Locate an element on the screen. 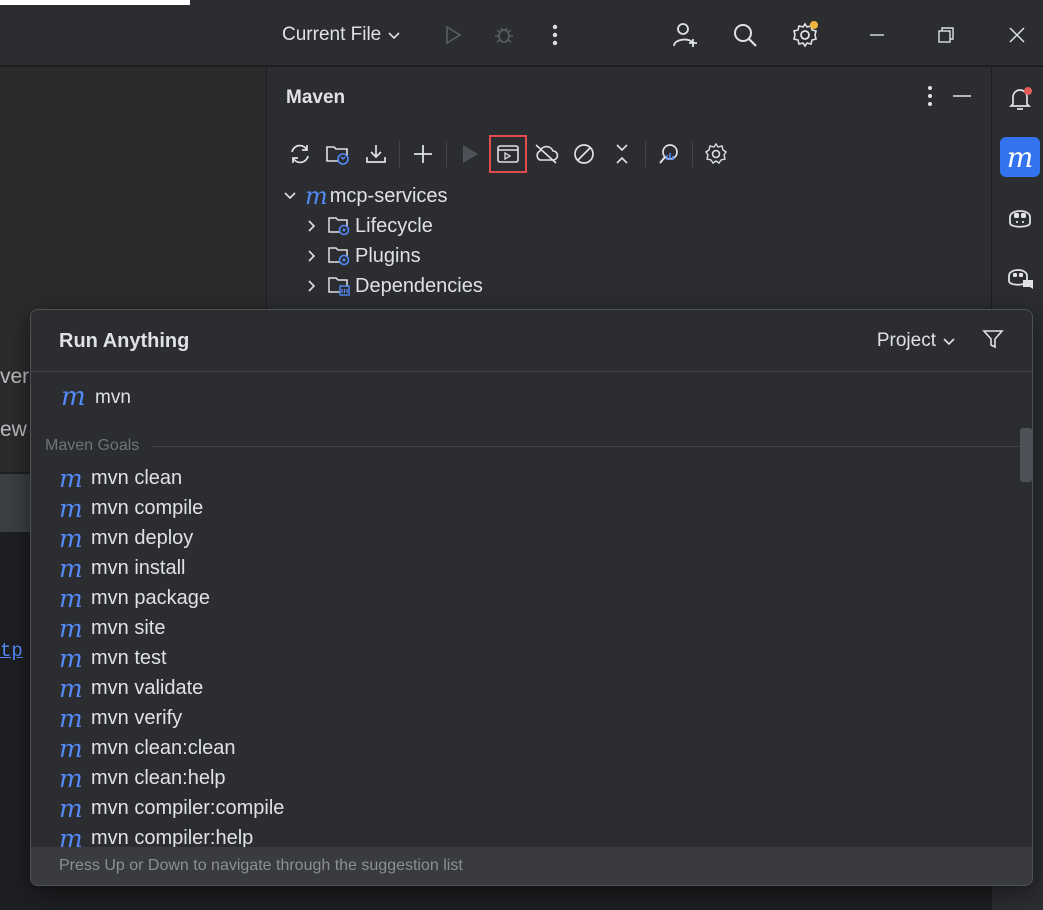 This screenshot has width=1043, height=910. copilot-icon is located at coordinates (1020, 217).